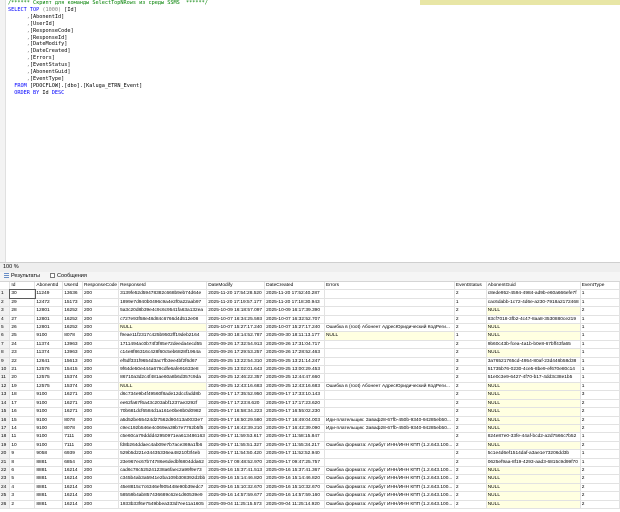  Describe the element at coordinates (294, 320) in the screenshot. I see `table-cell: 2025-10-07 16:32:52.707` at that location.